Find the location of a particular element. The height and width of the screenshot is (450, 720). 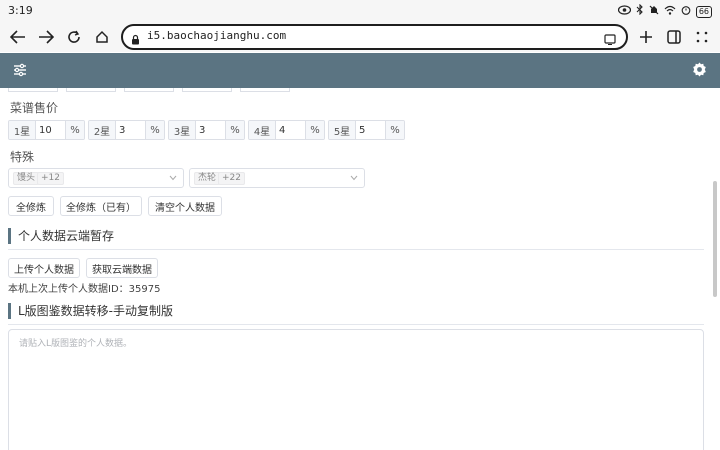

star-2-suffix: % is located at coordinates (154, 130).